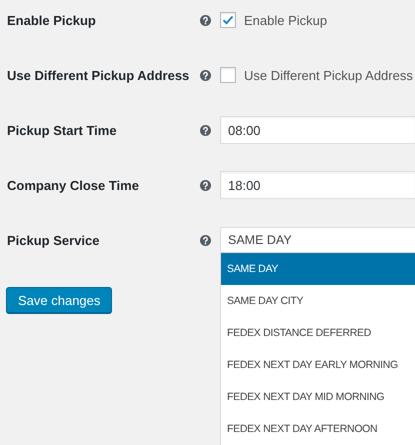  Describe the element at coordinates (318, 397) in the screenshot. I see `dropdown-option: FEDEX NEXT DAY MID MORNING` at that location.